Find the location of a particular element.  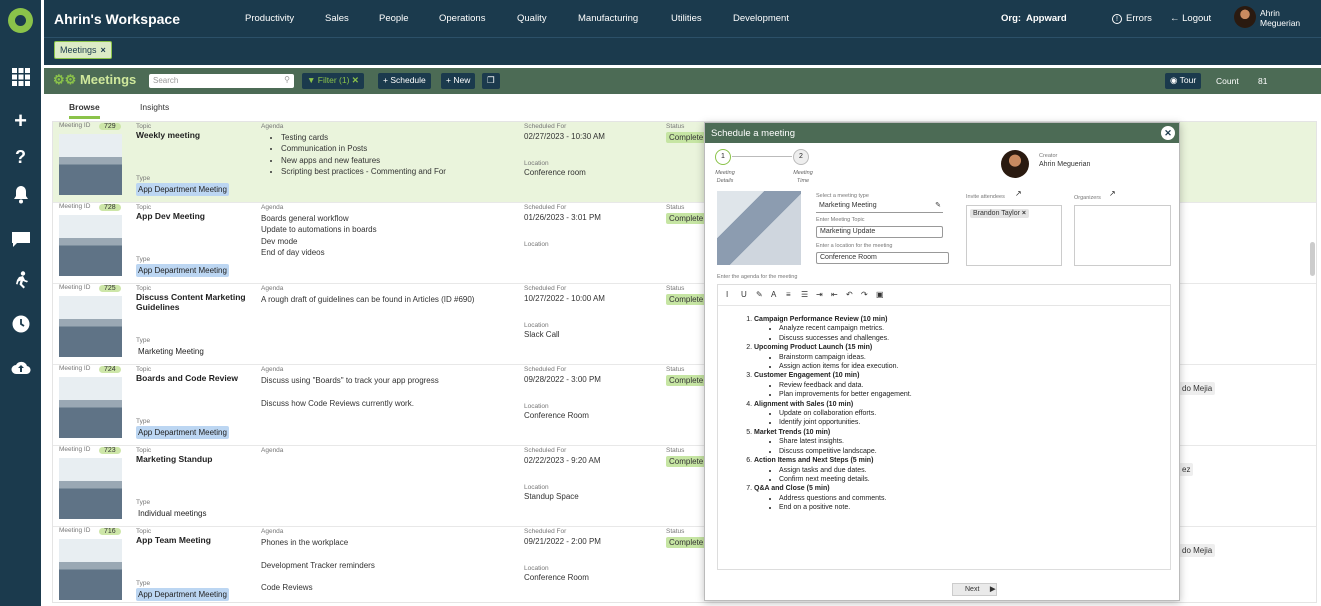

chat-icon is located at coordinates (20, 242).